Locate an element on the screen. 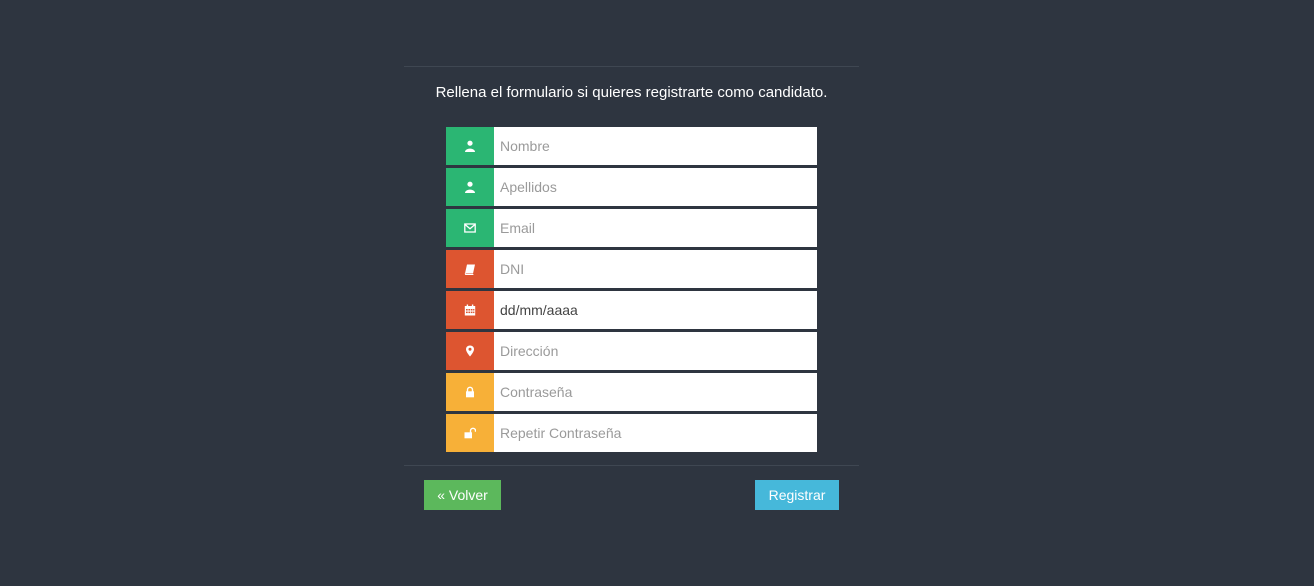 This screenshot has height=586, width=1314. email-input is located at coordinates (655, 228).